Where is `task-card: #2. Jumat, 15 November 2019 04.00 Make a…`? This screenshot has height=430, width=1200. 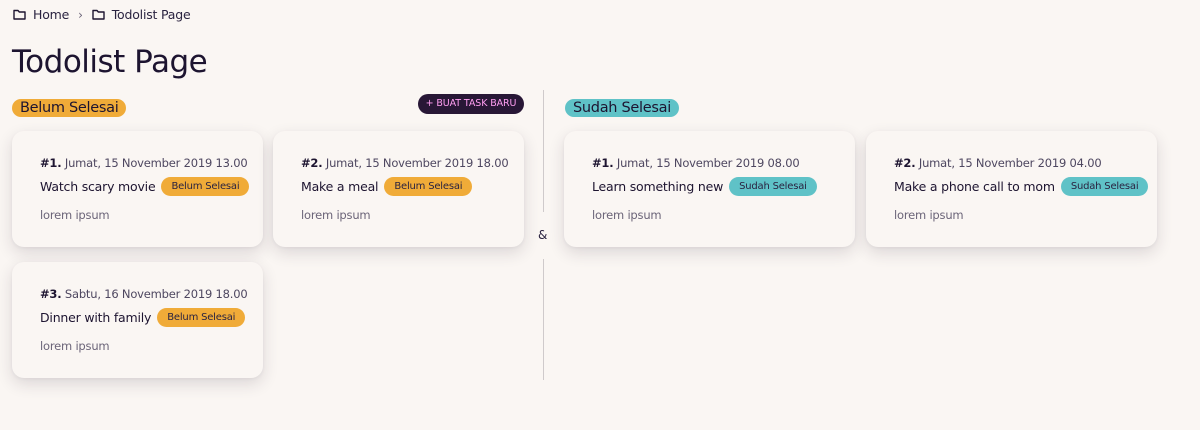 task-card: #2. Jumat, 15 November 2019 04.00 Make a… is located at coordinates (1011, 189).